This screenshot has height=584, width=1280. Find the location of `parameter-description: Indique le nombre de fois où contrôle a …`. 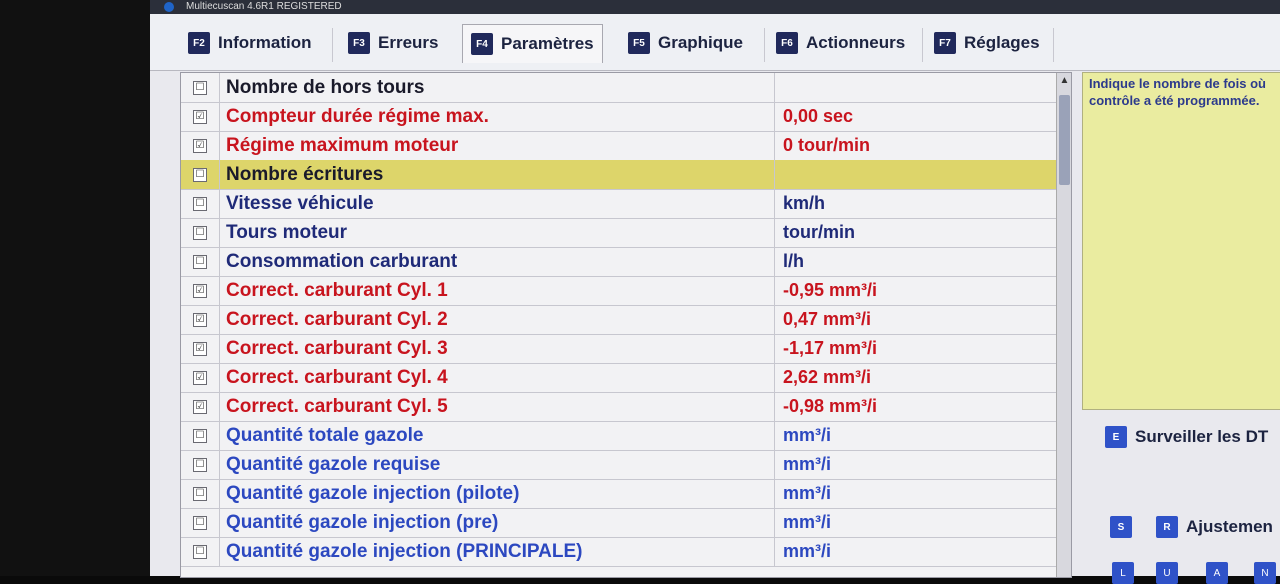

parameter-description: Indique le nombre de fois où contrôle a … is located at coordinates (1177, 92).